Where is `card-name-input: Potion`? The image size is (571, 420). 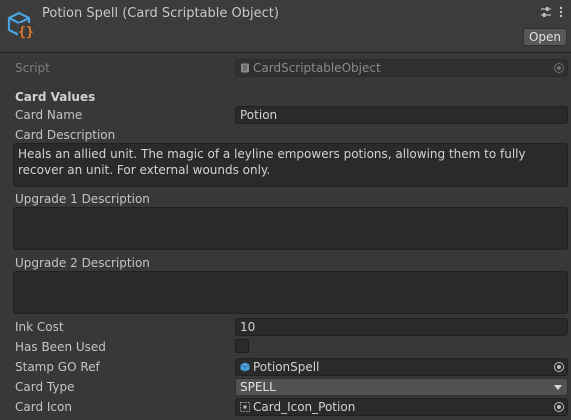
card-name-input: Potion is located at coordinates (401, 115).